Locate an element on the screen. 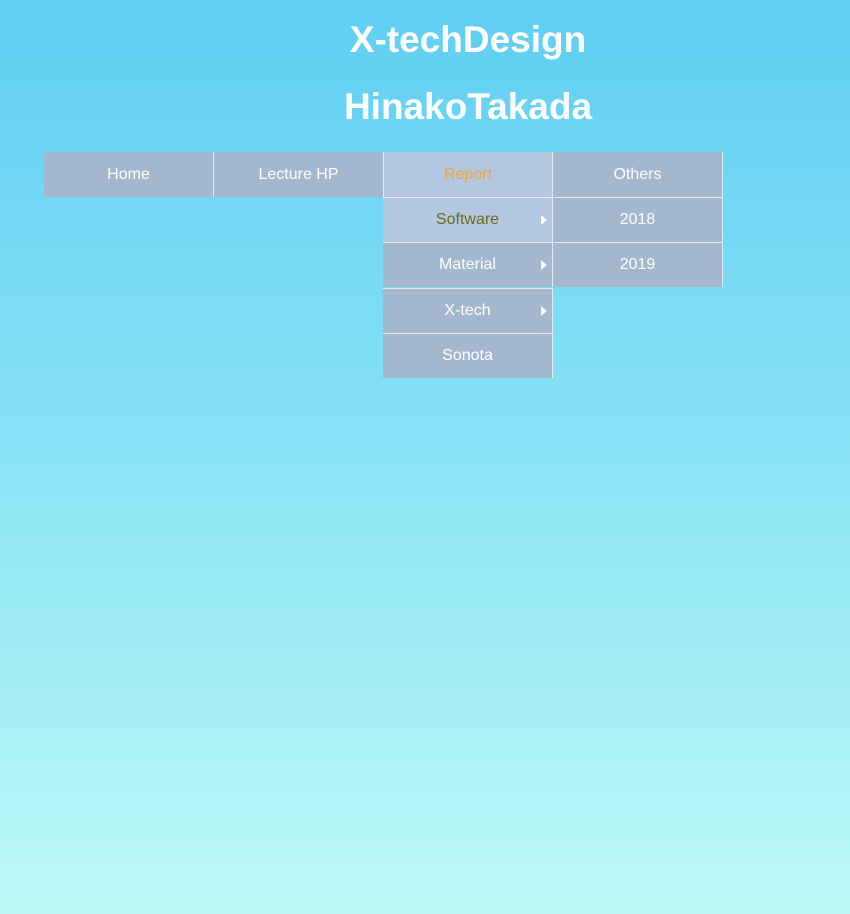 The width and height of the screenshot is (850, 914). submenu-item-label: Software is located at coordinates (467, 219).